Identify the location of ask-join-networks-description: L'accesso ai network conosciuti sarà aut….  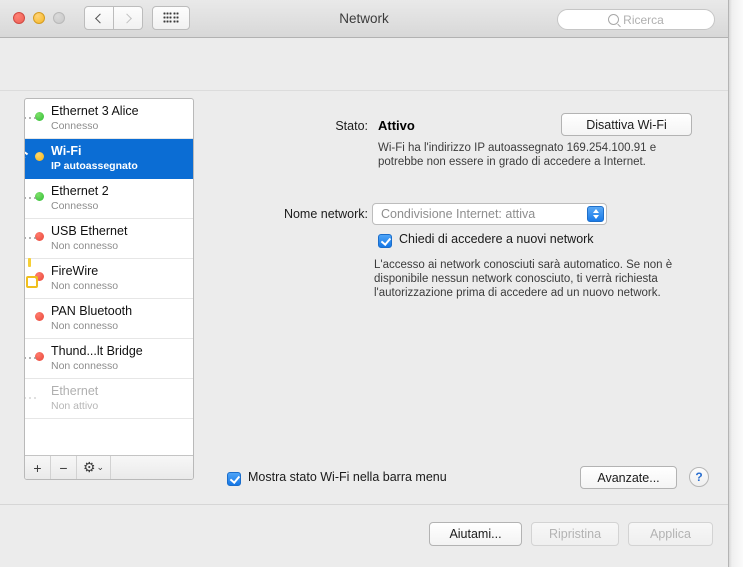
(523, 279).